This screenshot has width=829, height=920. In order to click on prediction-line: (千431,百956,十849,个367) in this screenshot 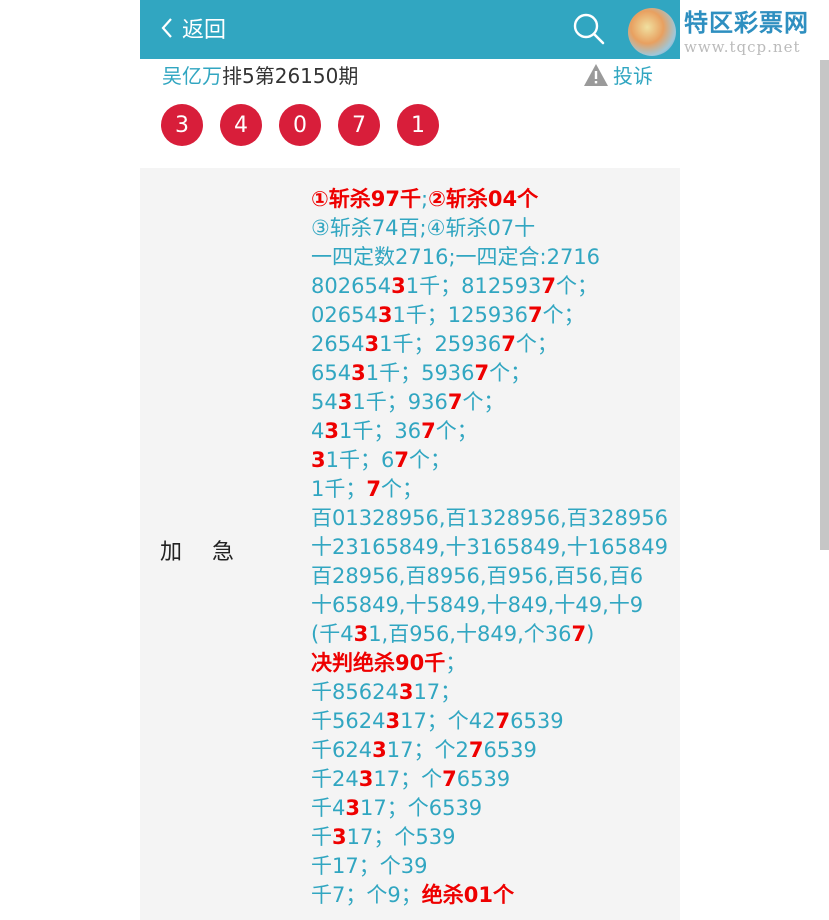, I will do `click(491, 634)`.